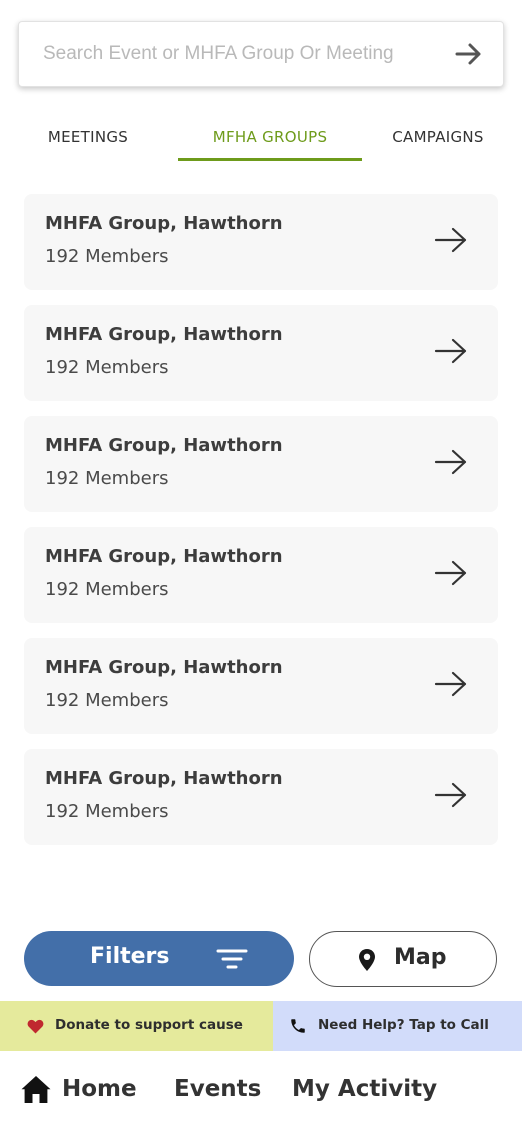 This screenshot has width=522, height=1130. Describe the element at coordinates (217, 1089) in the screenshot. I see `nav-events: Events` at that location.